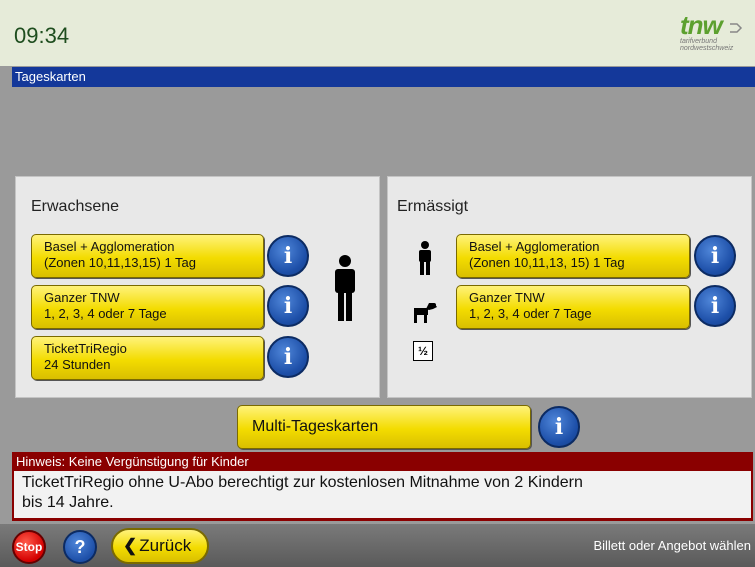 This screenshot has width=755, height=567. I want to click on info-button-multi: i, so click(559, 427).